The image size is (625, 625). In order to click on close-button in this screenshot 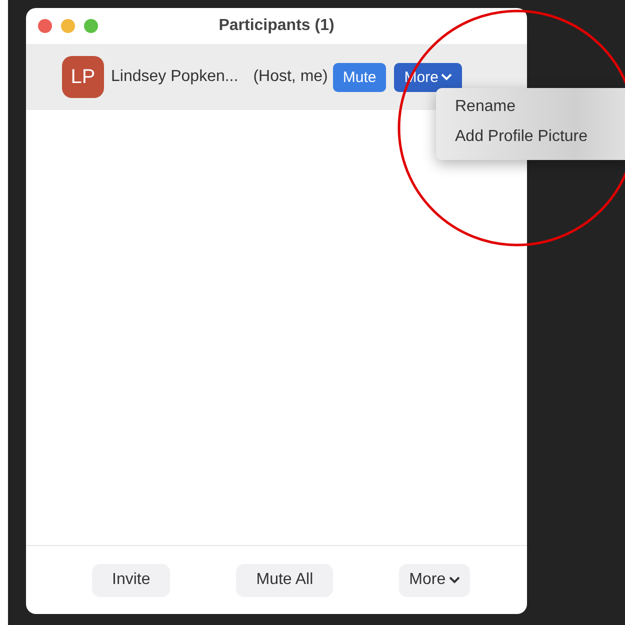, I will do `click(45, 26)`.